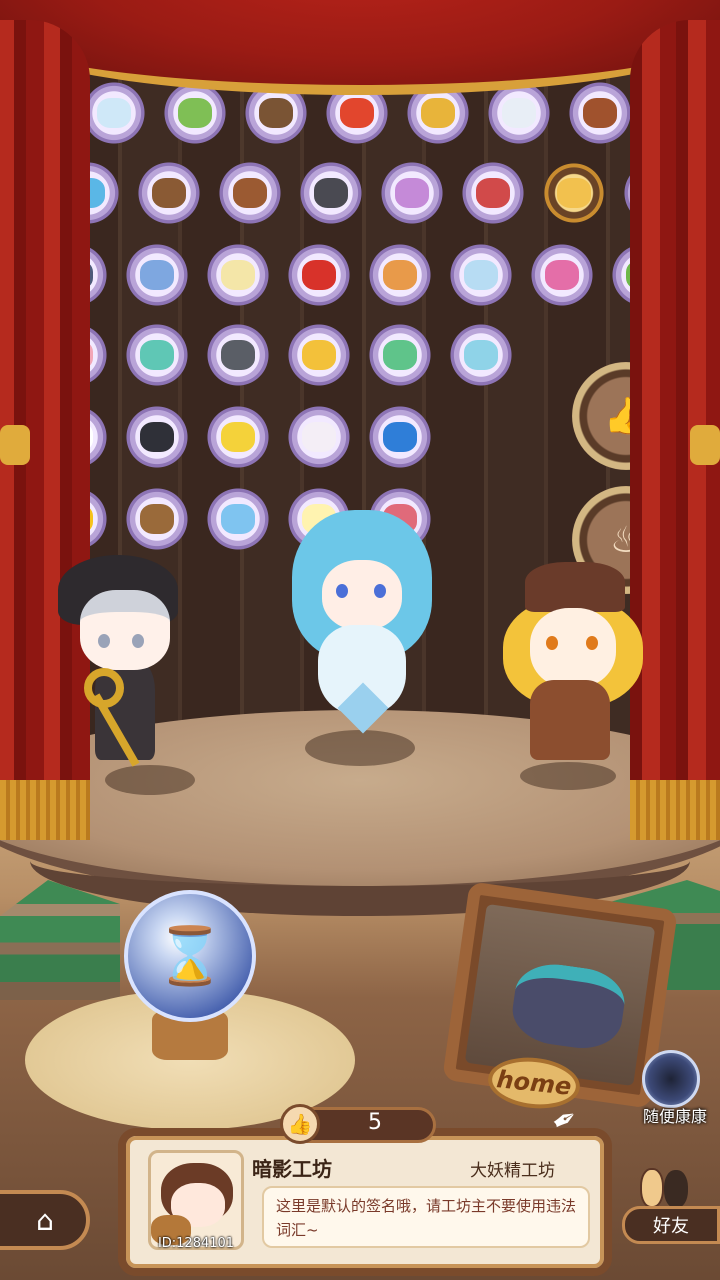 This screenshot has width=720, height=1280. Describe the element at coordinates (60, 940) in the screenshot. I see `stage-stairs` at that location.